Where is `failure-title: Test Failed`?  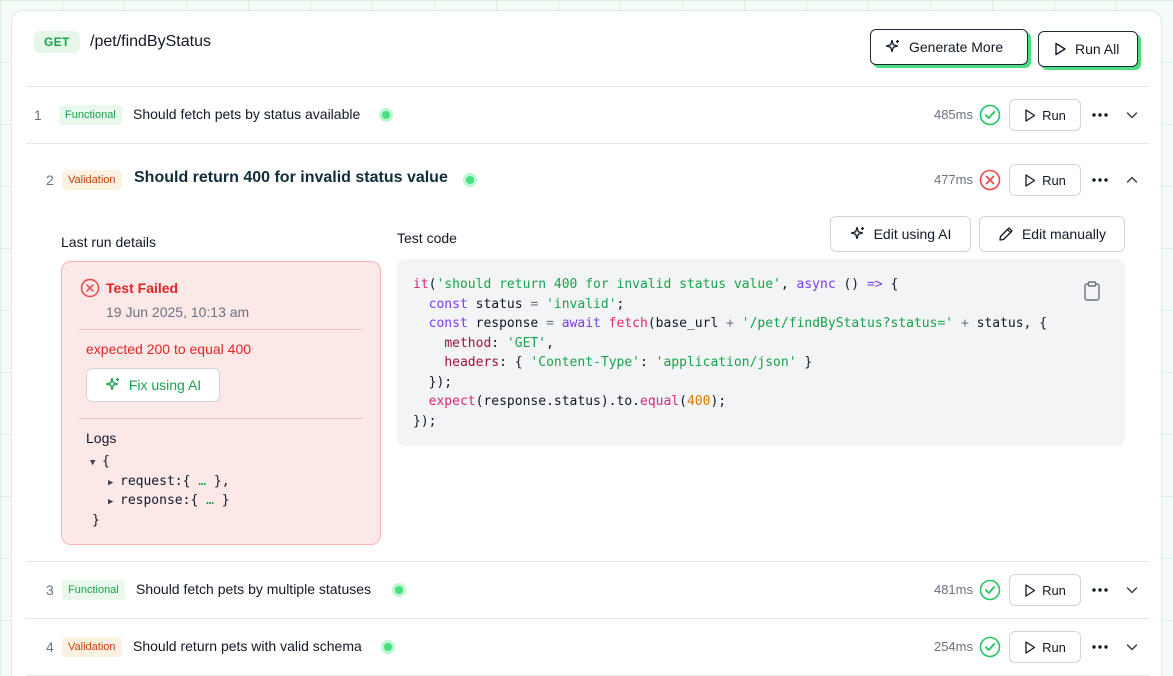
failure-title: Test Failed is located at coordinates (142, 288).